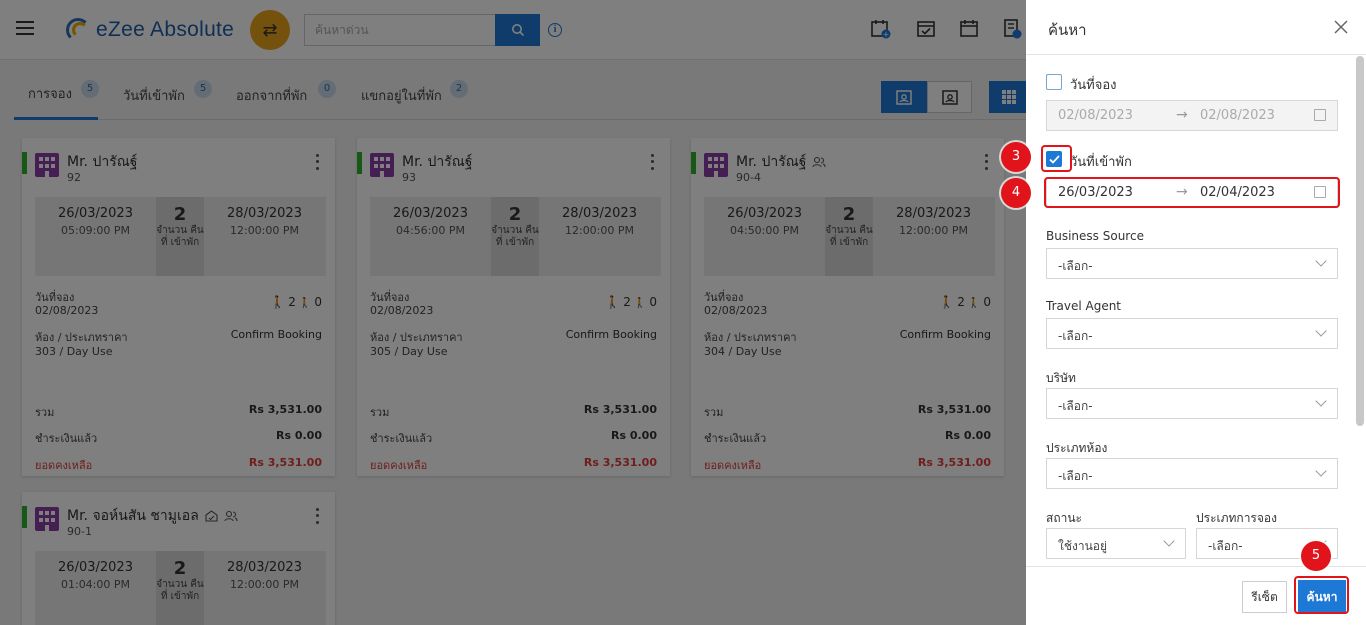 The image size is (1366, 625). Describe the element at coordinates (278, 302) in the screenshot. I see `adult-icon: 🚶` at that location.